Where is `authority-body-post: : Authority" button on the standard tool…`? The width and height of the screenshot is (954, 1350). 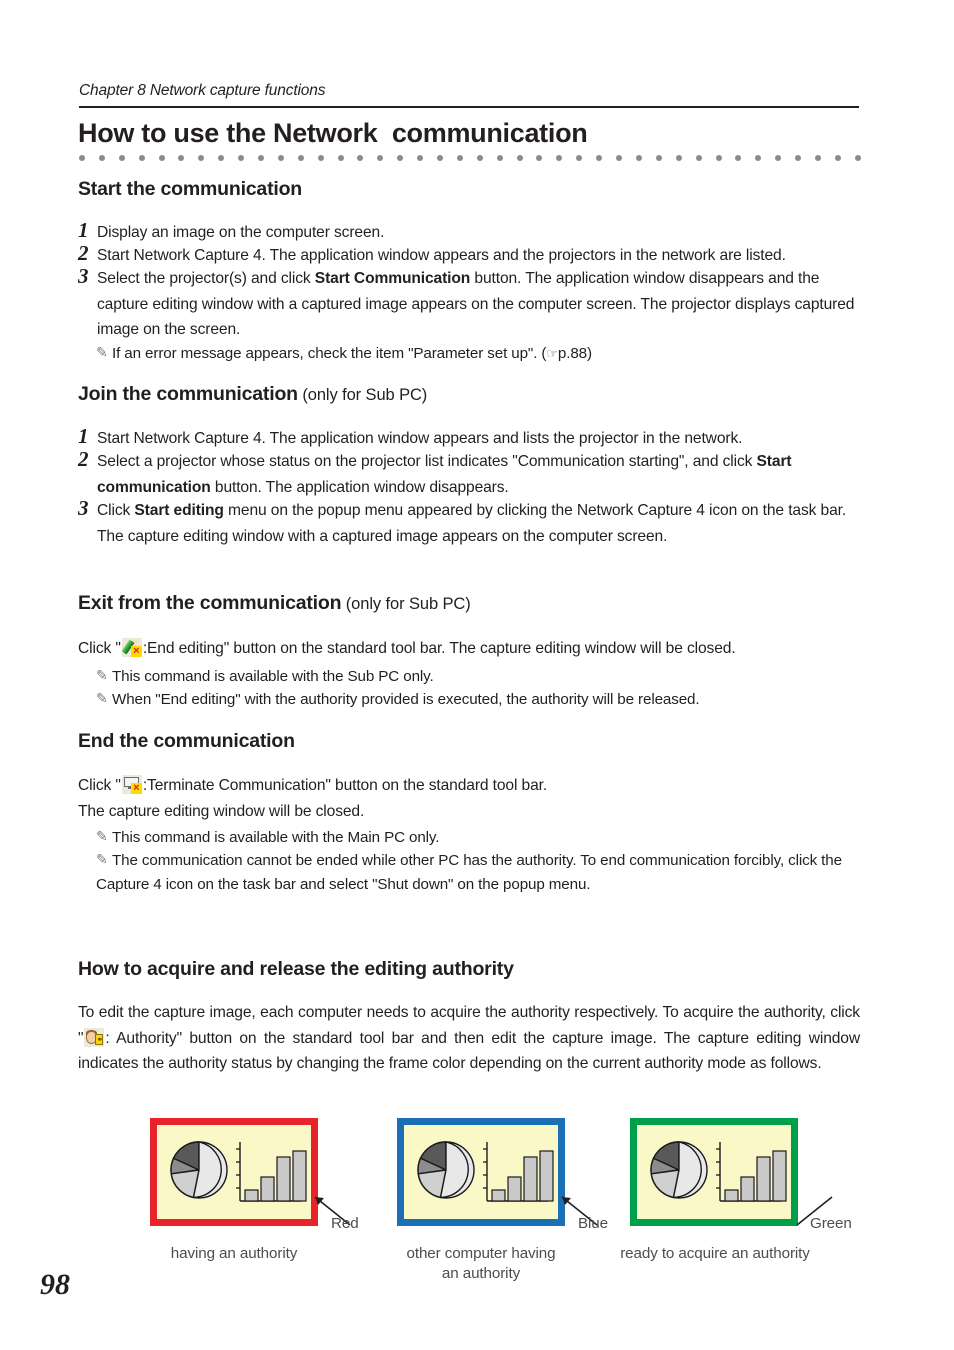 authority-body-post: : Authority" button on the standard tool… is located at coordinates (469, 1051).